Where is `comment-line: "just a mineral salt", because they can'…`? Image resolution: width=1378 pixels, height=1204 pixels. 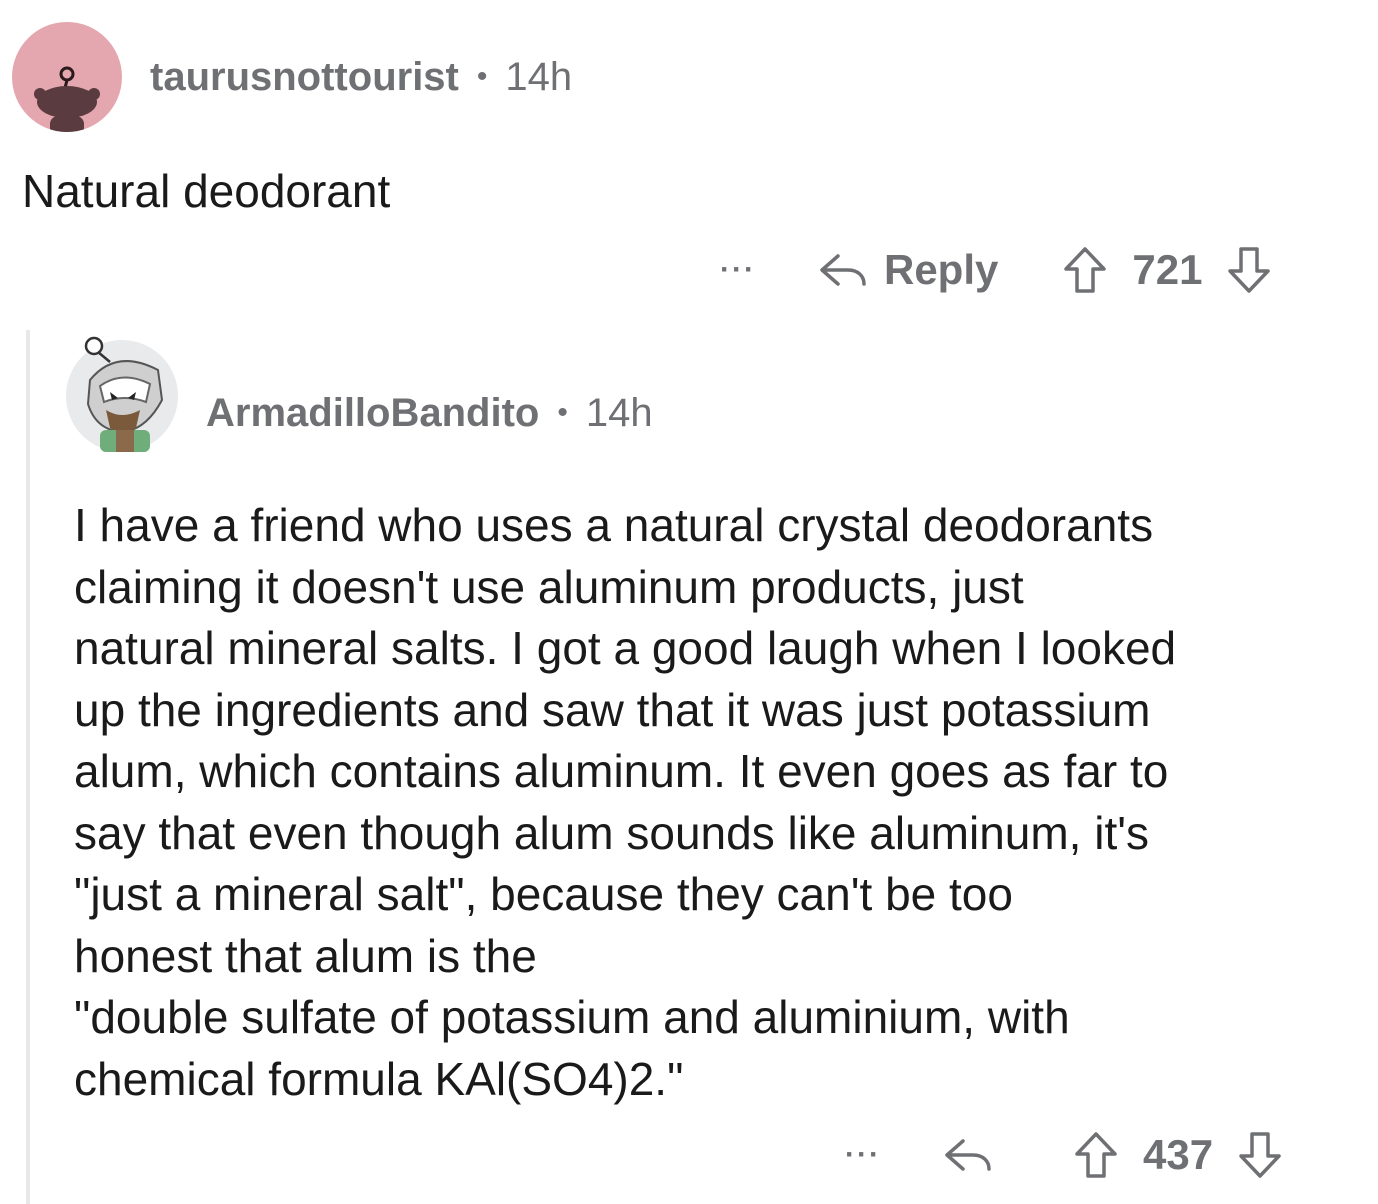
comment-line: "just a mineral salt", because they can'… is located at coordinates (543, 894).